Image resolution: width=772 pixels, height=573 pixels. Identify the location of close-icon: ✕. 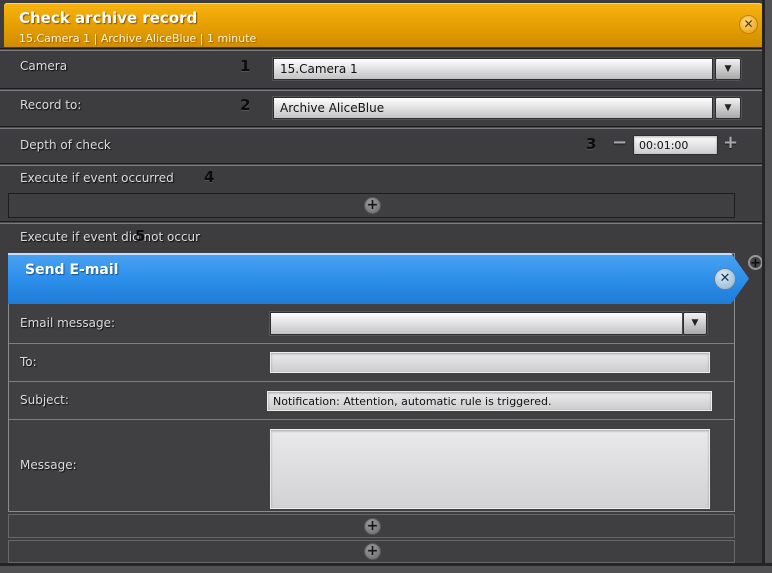
(748, 24).